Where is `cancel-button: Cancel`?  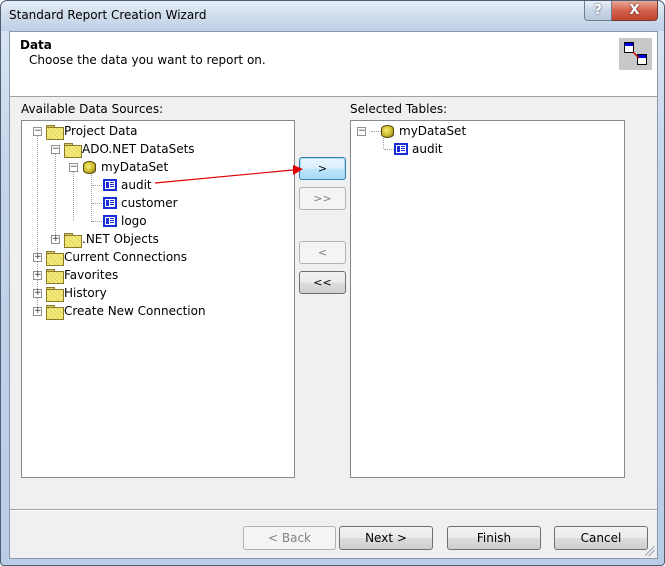
cancel-button: Cancel is located at coordinates (601, 538).